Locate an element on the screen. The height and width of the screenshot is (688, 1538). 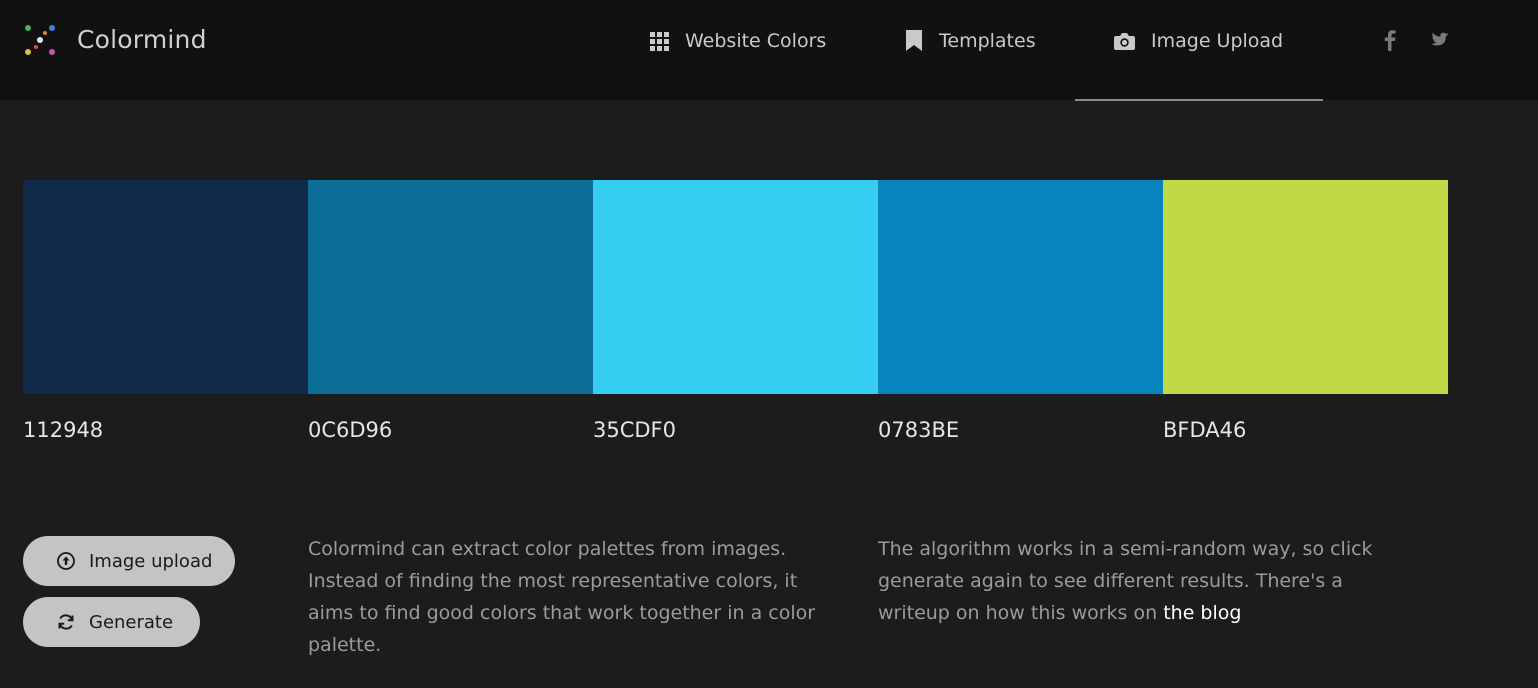
bookmark-icon is located at coordinates (914, 40).